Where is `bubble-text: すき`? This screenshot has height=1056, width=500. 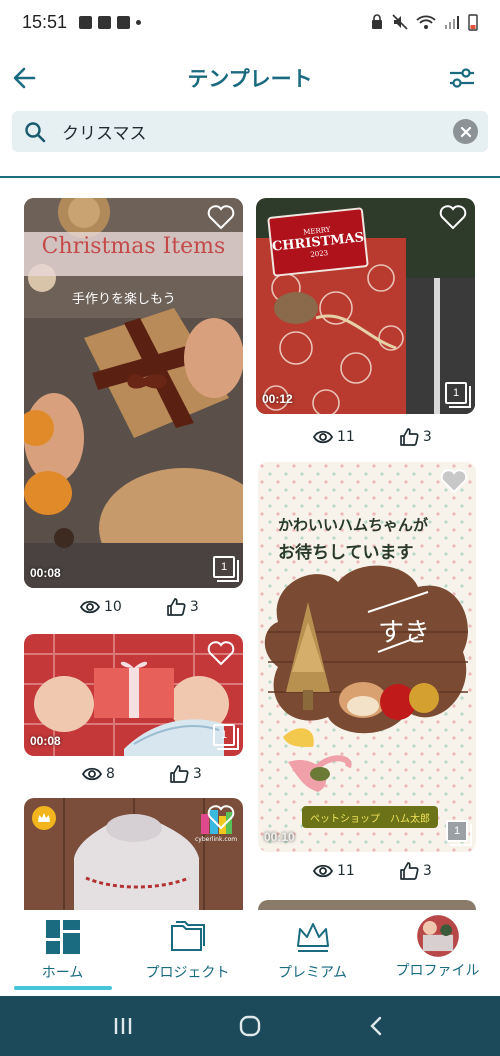 bubble-text: すき is located at coordinates (404, 633).